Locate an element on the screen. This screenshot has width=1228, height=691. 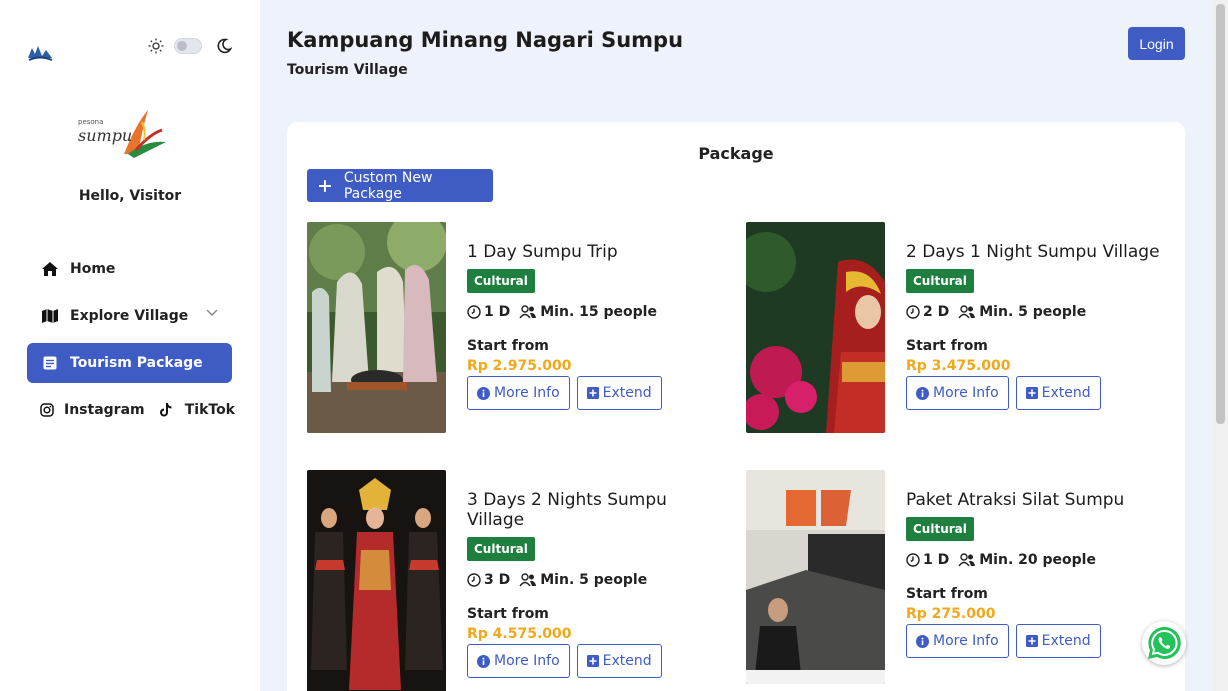
sidebar-item-label: Tourism Package is located at coordinates (136, 363).